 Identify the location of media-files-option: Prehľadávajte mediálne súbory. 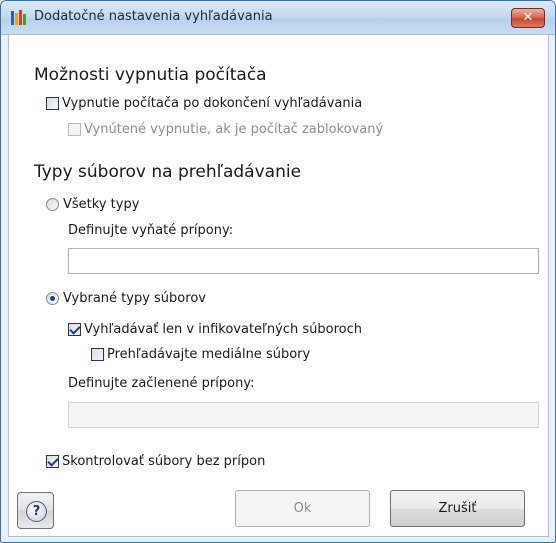
(200, 354).